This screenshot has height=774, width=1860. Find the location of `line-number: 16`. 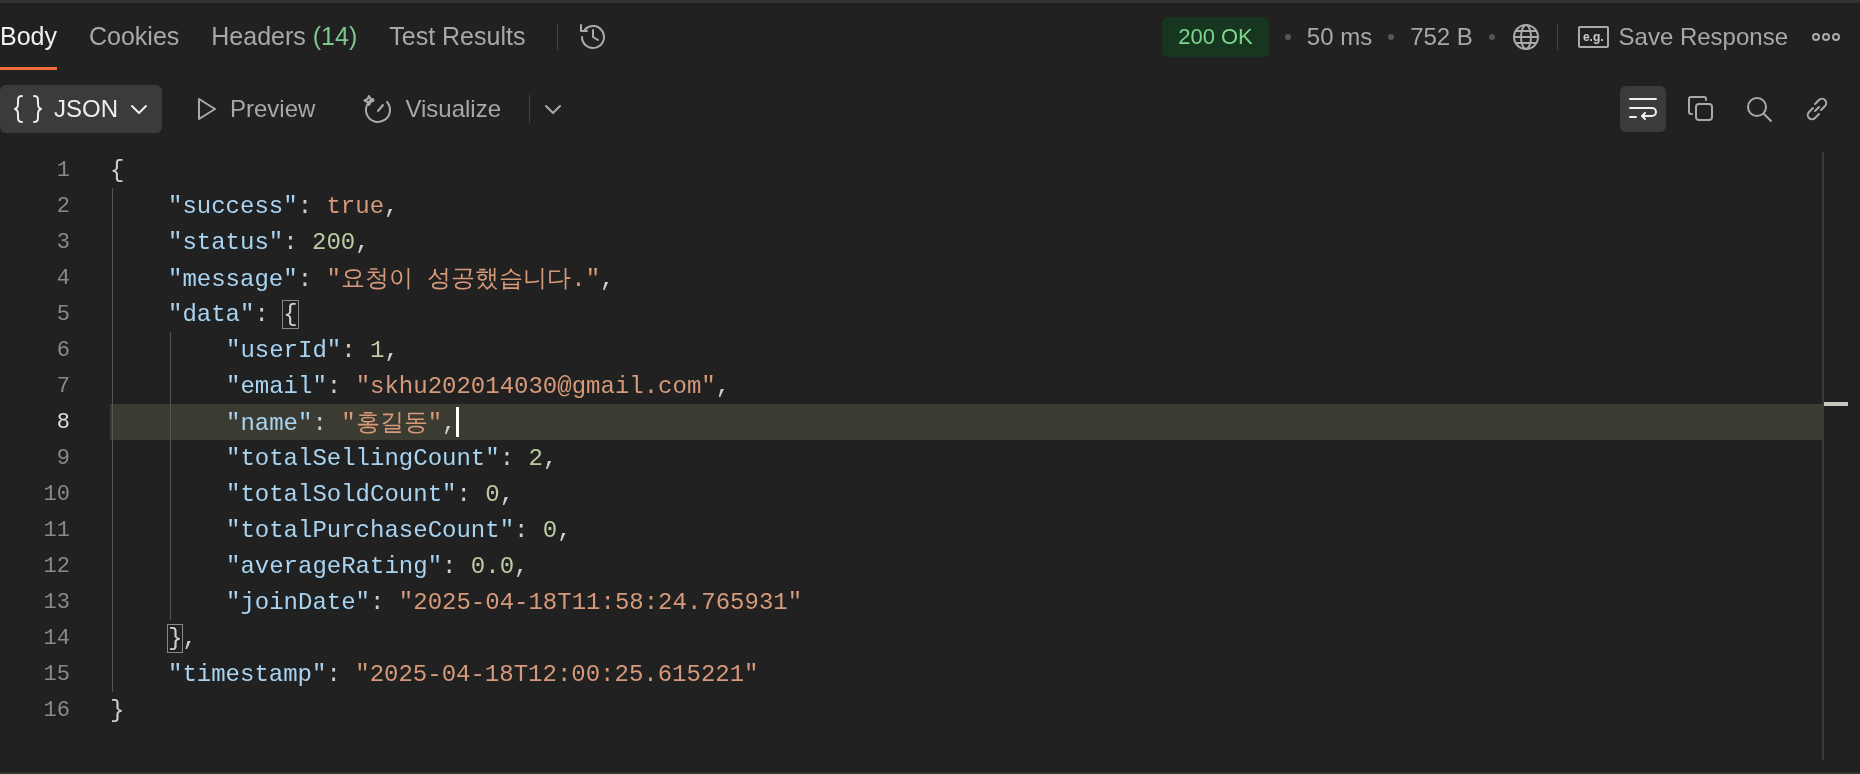

line-number: 16 is located at coordinates (56, 710).